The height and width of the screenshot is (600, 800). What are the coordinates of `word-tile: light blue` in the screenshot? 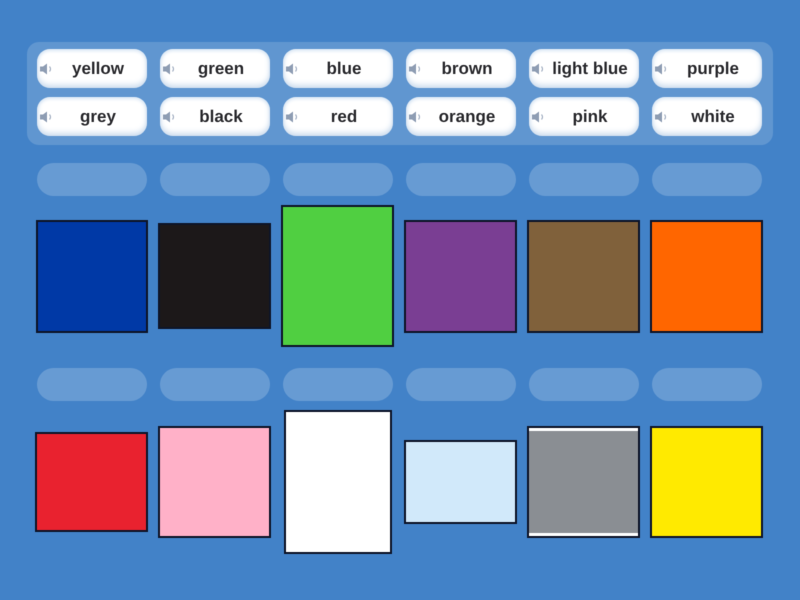 It's located at (584, 68).